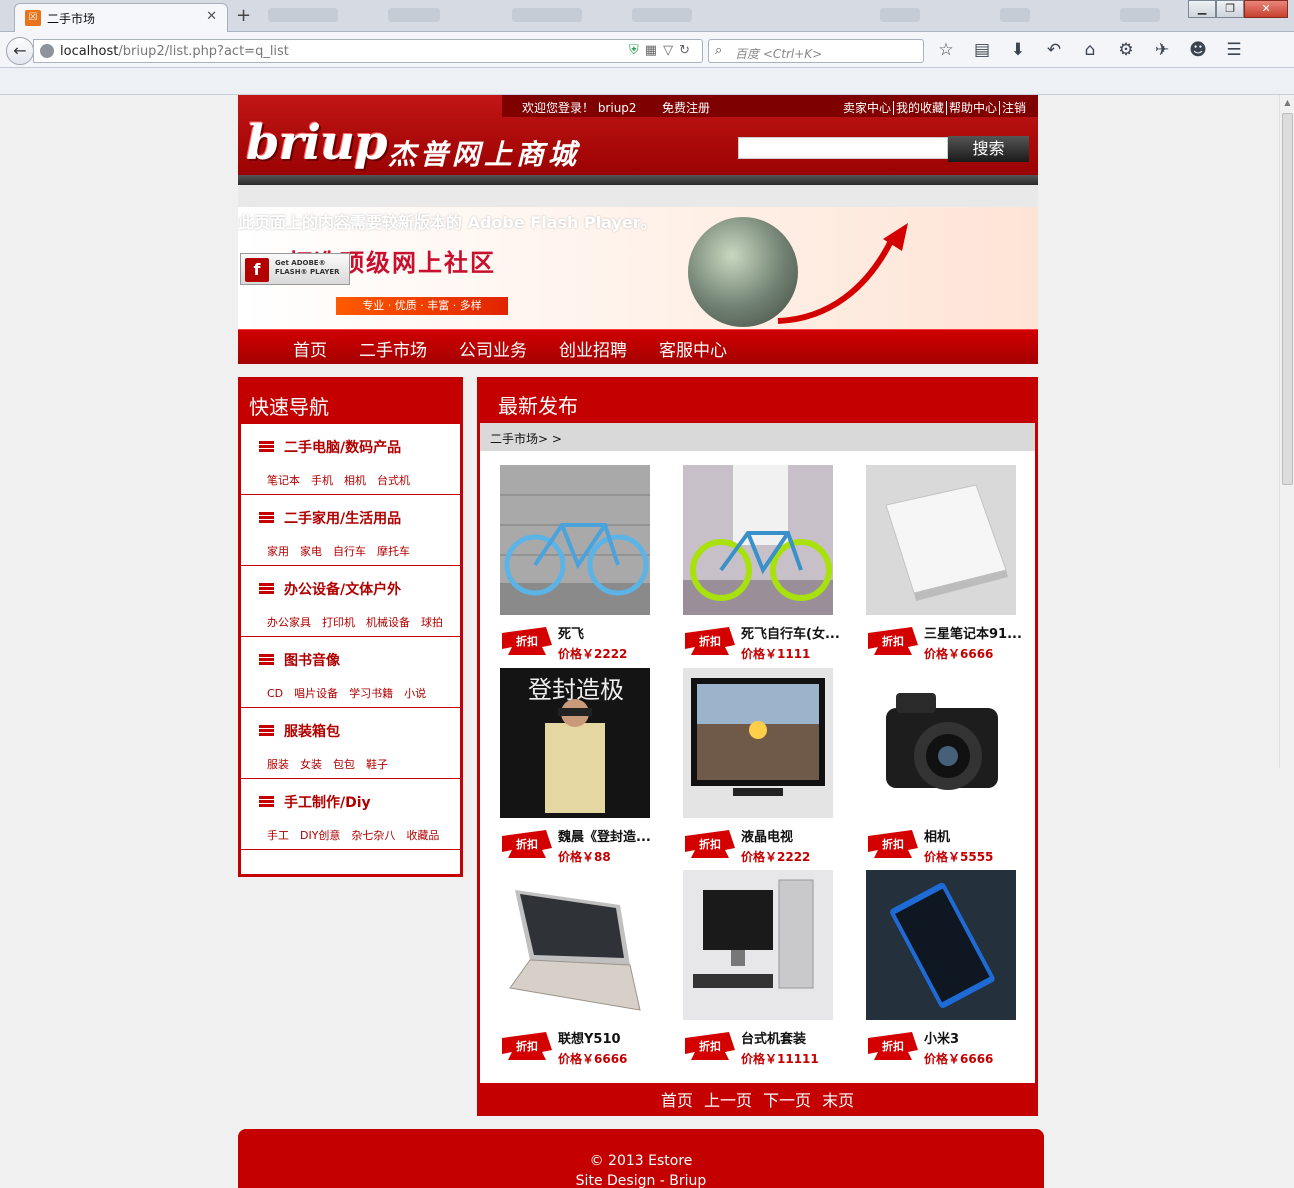 This screenshot has width=1294, height=1188. What do you see at coordinates (283, 480) in the screenshot?
I see `subcategory-link: 笔记本` at bounding box center [283, 480].